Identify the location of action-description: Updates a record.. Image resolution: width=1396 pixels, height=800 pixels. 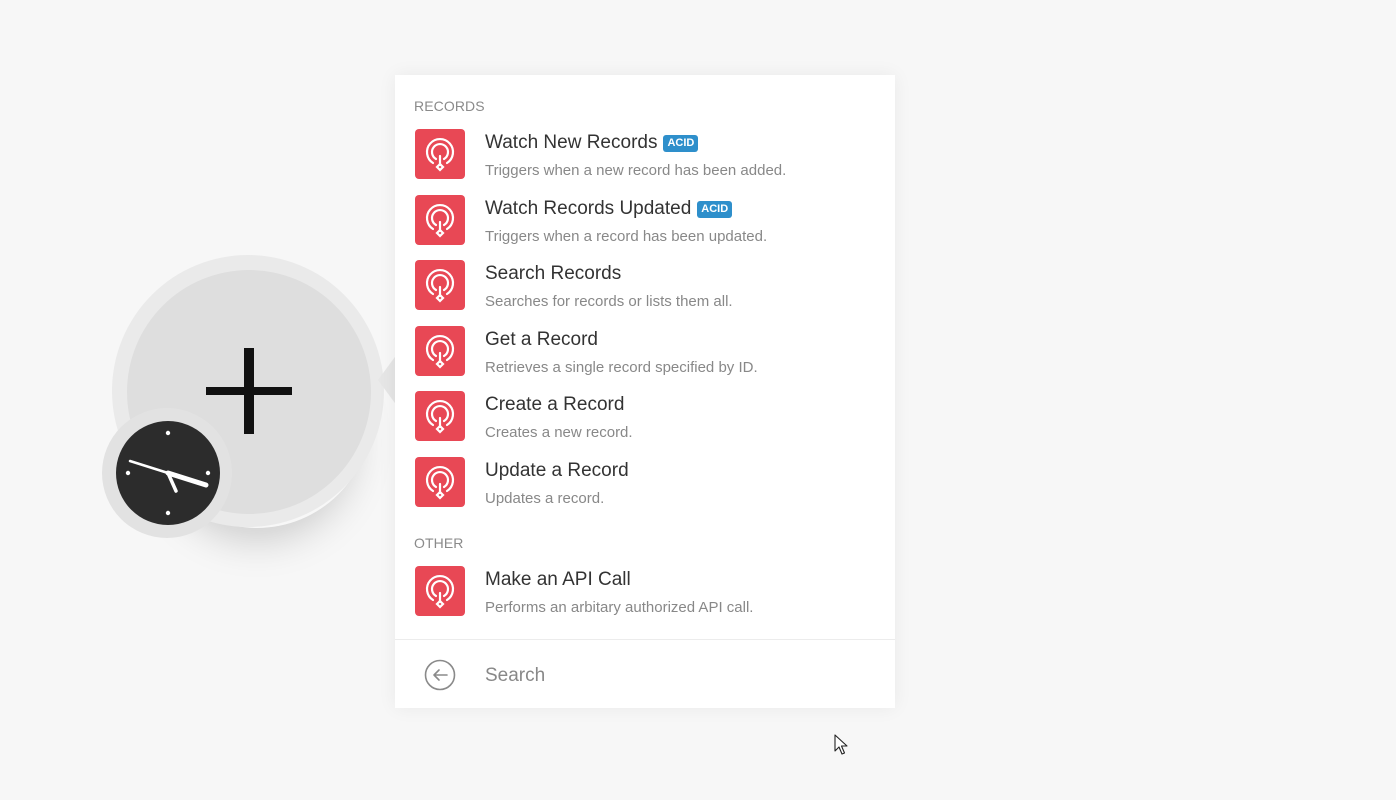
(545, 498).